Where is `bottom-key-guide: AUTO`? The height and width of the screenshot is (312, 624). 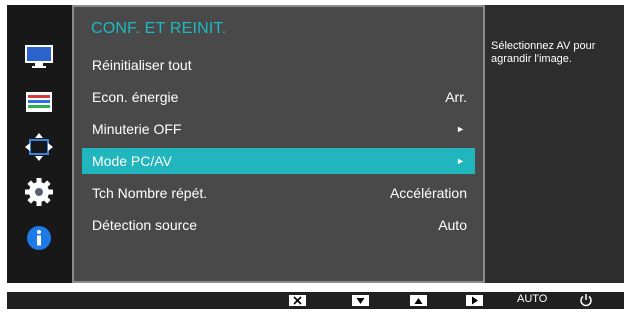 bottom-key-guide: AUTO is located at coordinates (315, 300).